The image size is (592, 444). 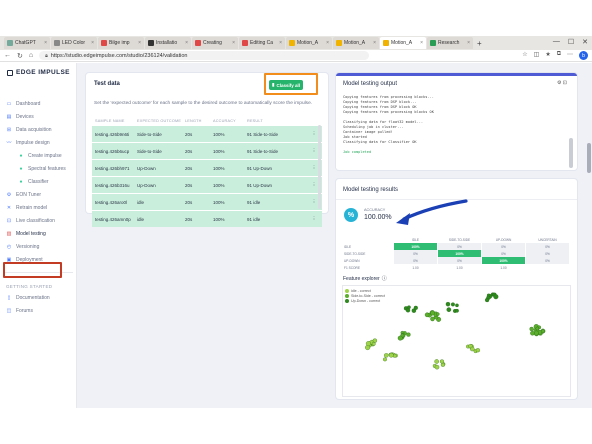 What do you see at coordinates (38, 142) in the screenshot?
I see `sidebar-item-impulse-design: 〰 Impulse design` at bounding box center [38, 142].